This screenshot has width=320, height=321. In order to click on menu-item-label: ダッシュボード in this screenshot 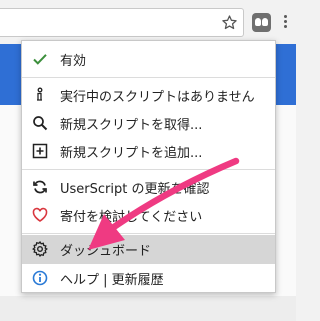, I will do `click(106, 251)`.